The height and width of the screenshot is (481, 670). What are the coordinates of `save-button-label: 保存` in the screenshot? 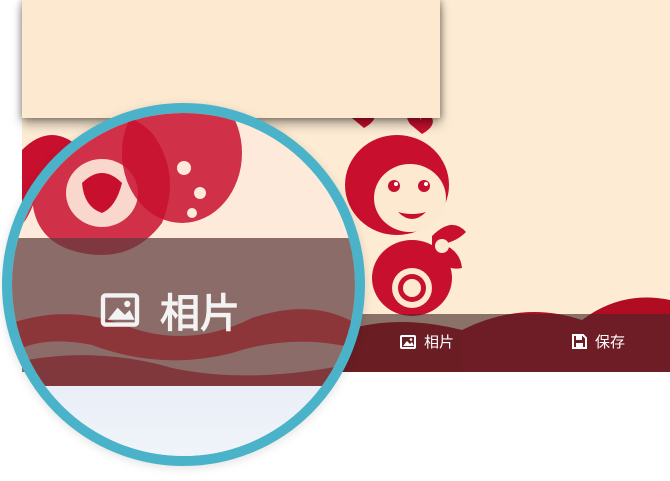 It's located at (610, 342).